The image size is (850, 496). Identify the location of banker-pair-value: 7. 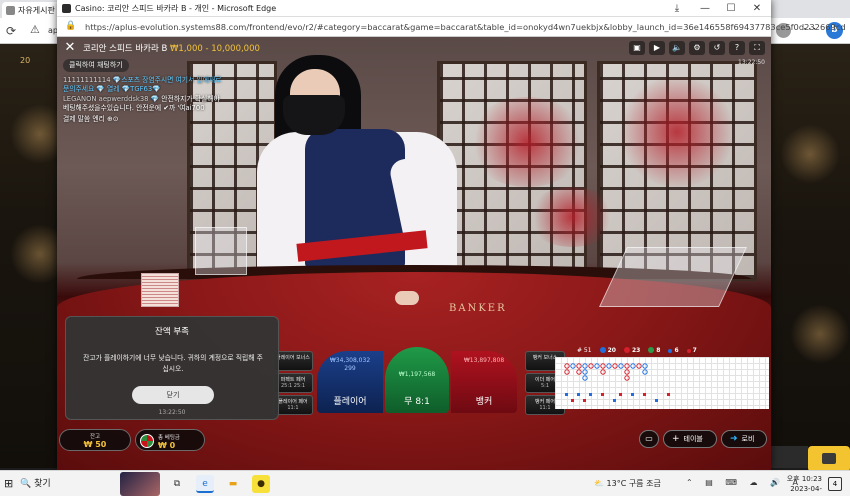
(694, 350).